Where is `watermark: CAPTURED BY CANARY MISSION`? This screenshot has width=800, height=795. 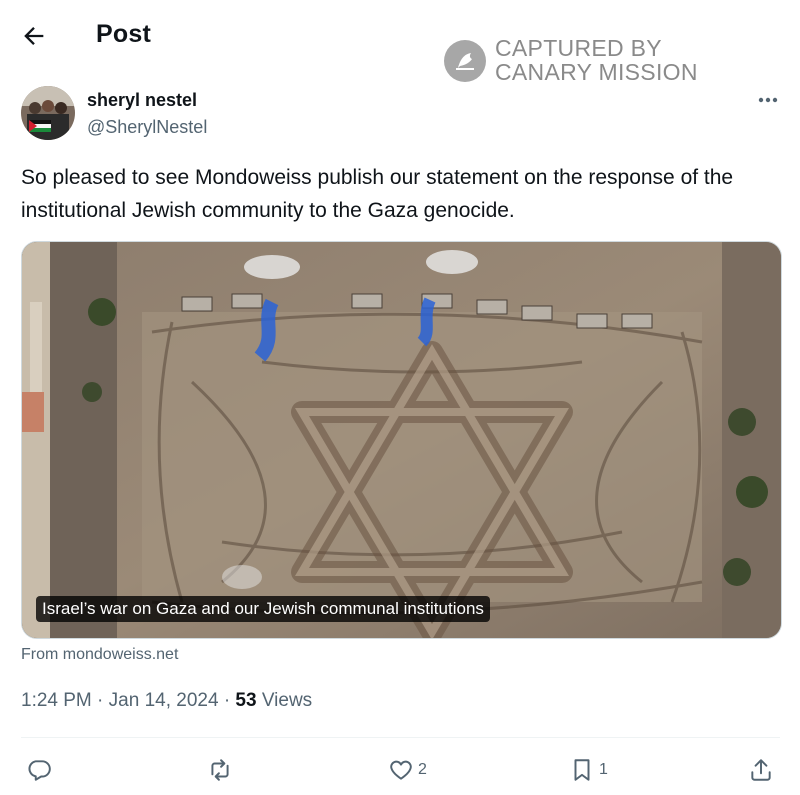
watermark: CAPTURED BY CANARY MISSION is located at coordinates (579, 61).